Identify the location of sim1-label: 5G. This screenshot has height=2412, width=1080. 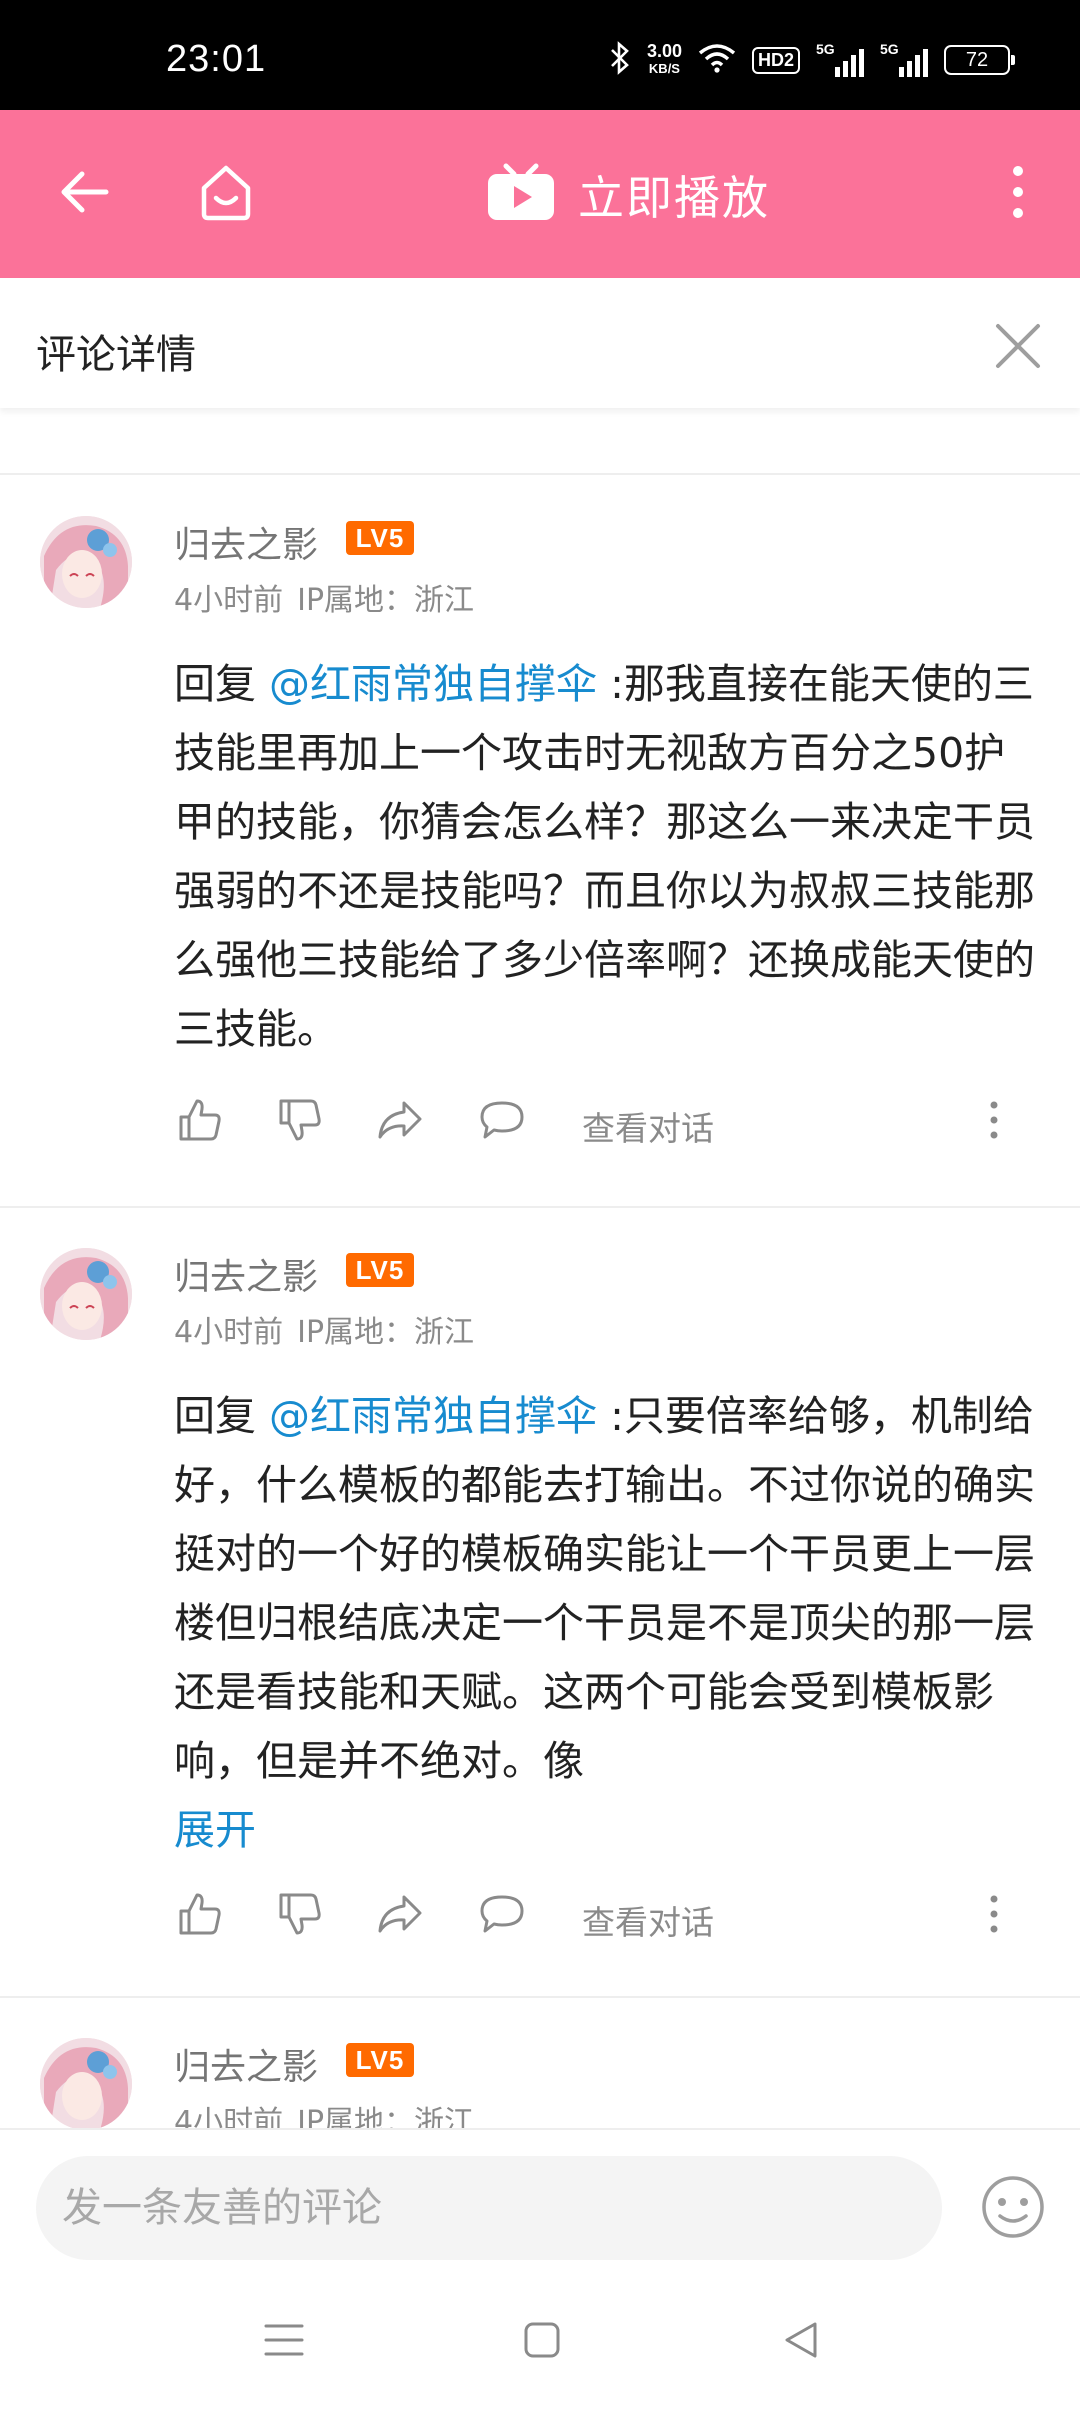
(825, 49).